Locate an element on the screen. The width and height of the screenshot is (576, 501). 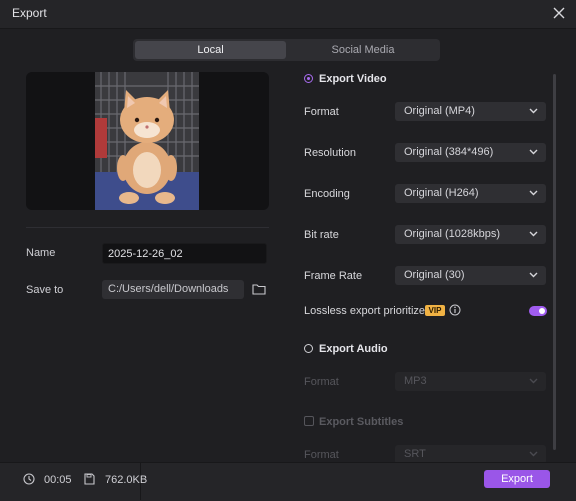
close-icon is located at coordinates (559, 13).